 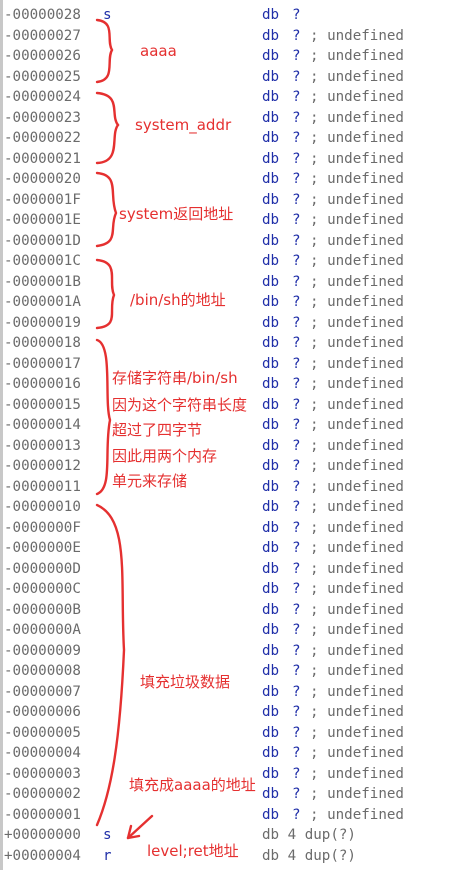 What do you see at coordinates (42, 76) in the screenshot?
I see `offset-label: -00000025` at bounding box center [42, 76].